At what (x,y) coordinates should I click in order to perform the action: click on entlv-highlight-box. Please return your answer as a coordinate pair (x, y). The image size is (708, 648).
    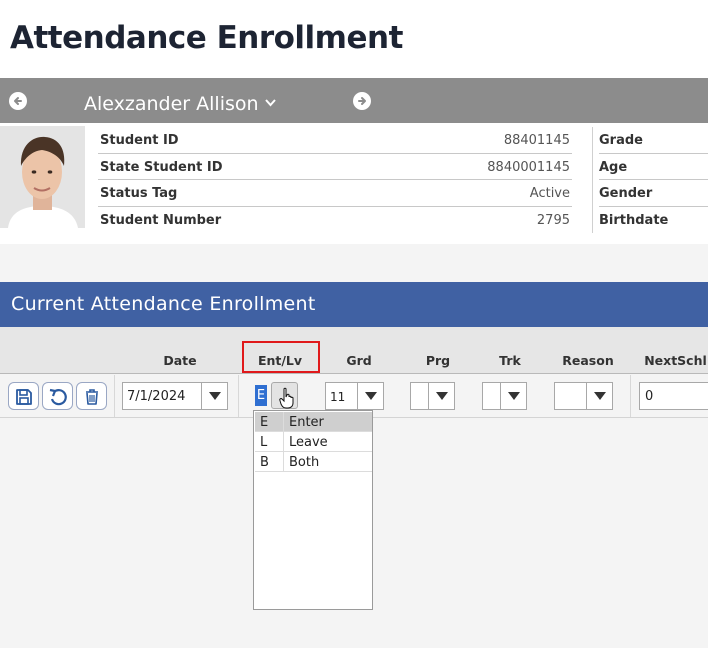
    Looking at the image, I should click on (281, 357).